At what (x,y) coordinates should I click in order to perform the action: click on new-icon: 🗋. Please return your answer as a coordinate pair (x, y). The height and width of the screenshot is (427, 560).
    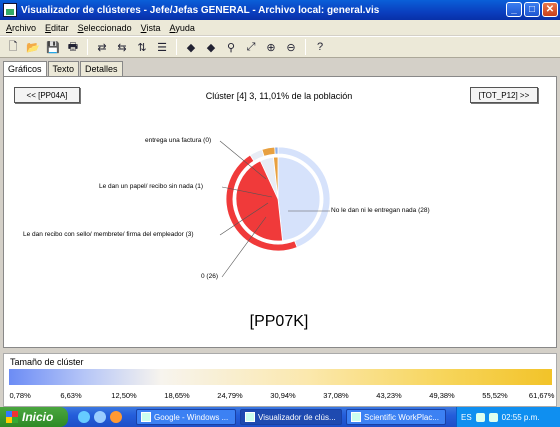
    Looking at the image, I should click on (13, 47).